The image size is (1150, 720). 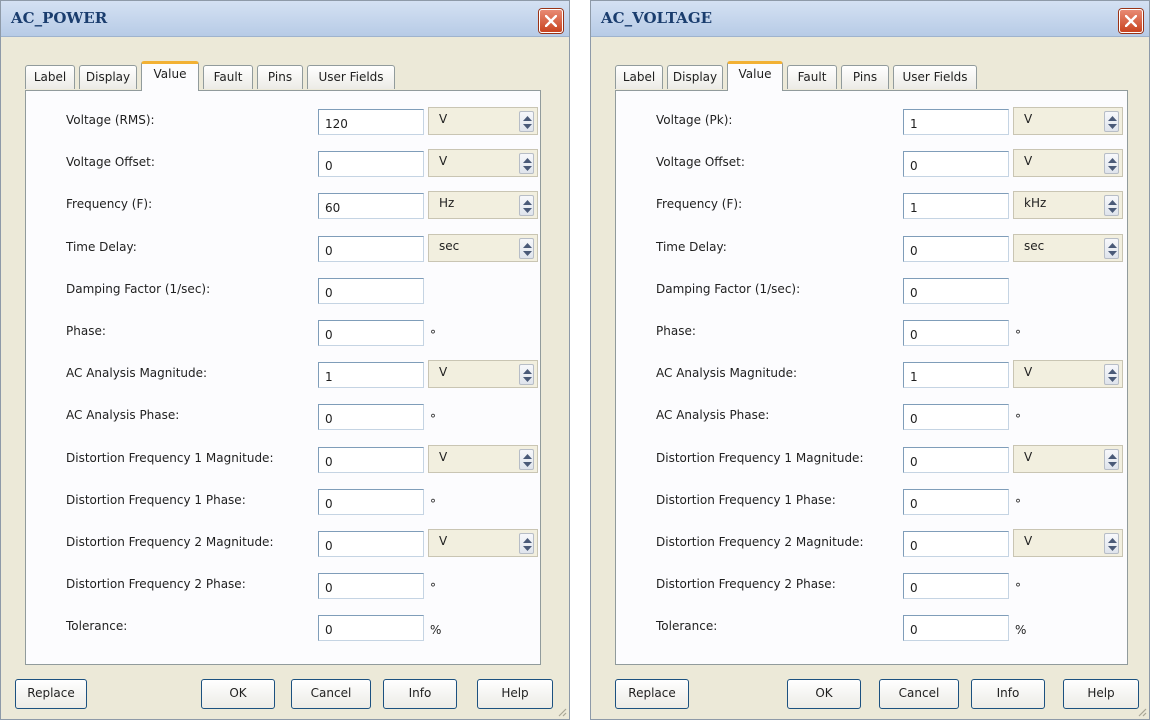 What do you see at coordinates (86, 331) in the screenshot?
I see `field-label: Phase:` at bounding box center [86, 331].